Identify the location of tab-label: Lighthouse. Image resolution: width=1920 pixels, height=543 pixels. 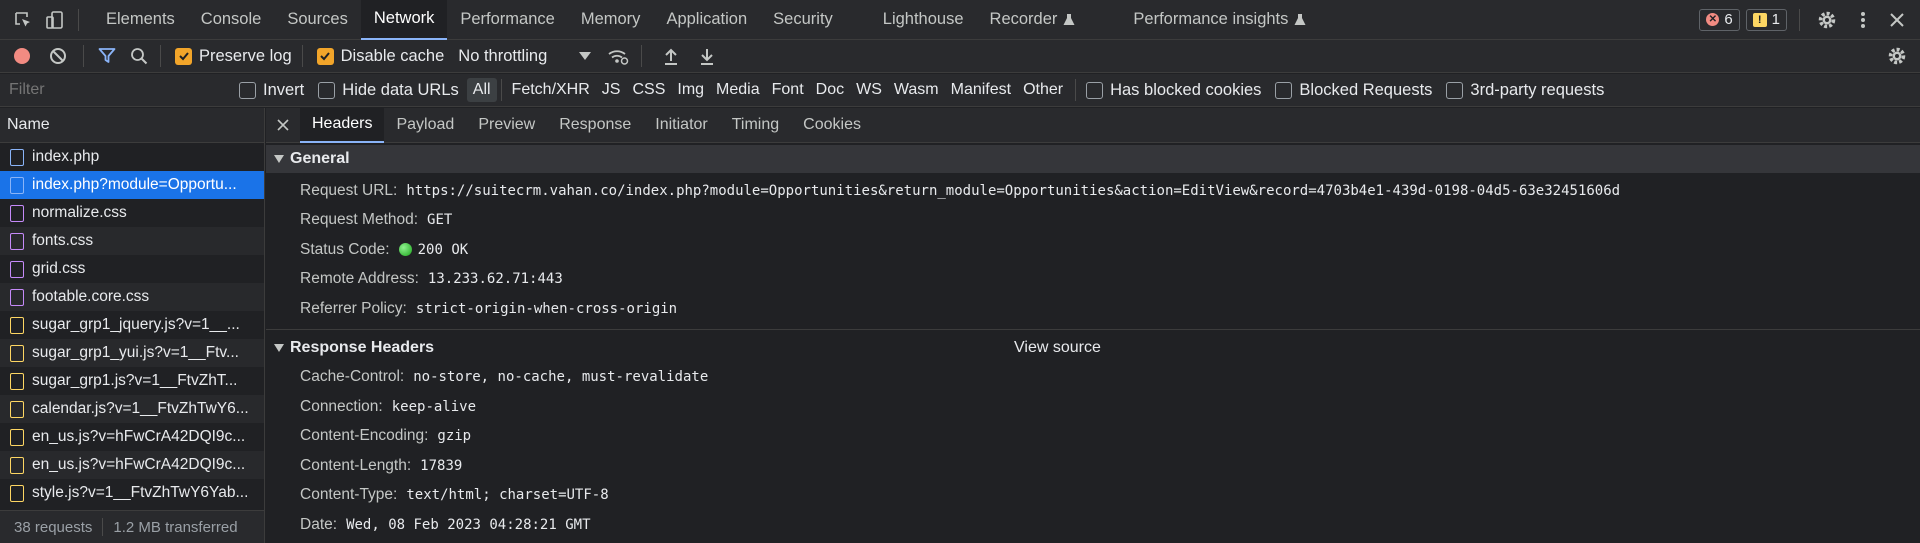
(923, 19).